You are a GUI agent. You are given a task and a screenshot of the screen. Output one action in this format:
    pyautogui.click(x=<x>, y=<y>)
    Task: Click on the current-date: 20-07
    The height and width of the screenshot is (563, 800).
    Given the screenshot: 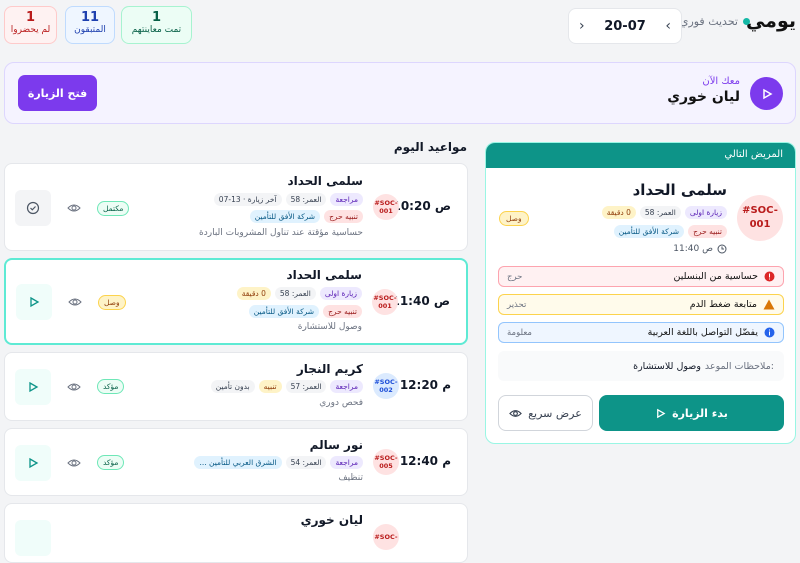 What is the action you would take?
    pyautogui.click(x=625, y=26)
    